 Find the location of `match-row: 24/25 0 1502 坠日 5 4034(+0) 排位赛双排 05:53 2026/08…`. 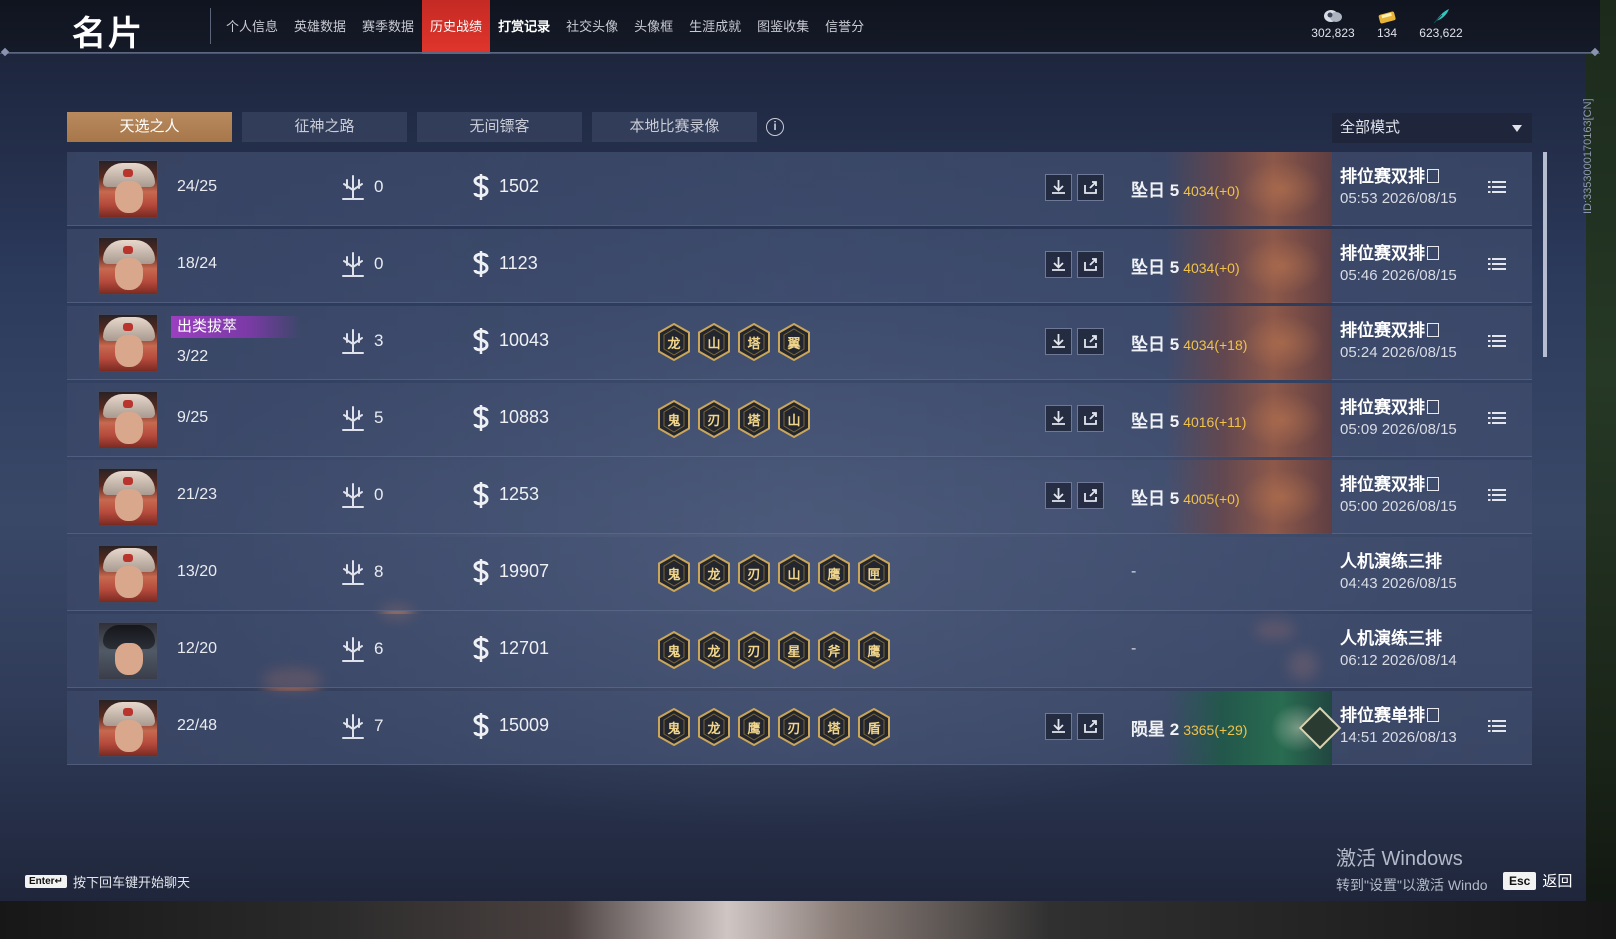

match-row: 24/25 0 1502 坠日 5 4034(+0) 排位赛双排 05:53 2026/08… is located at coordinates (799, 189).